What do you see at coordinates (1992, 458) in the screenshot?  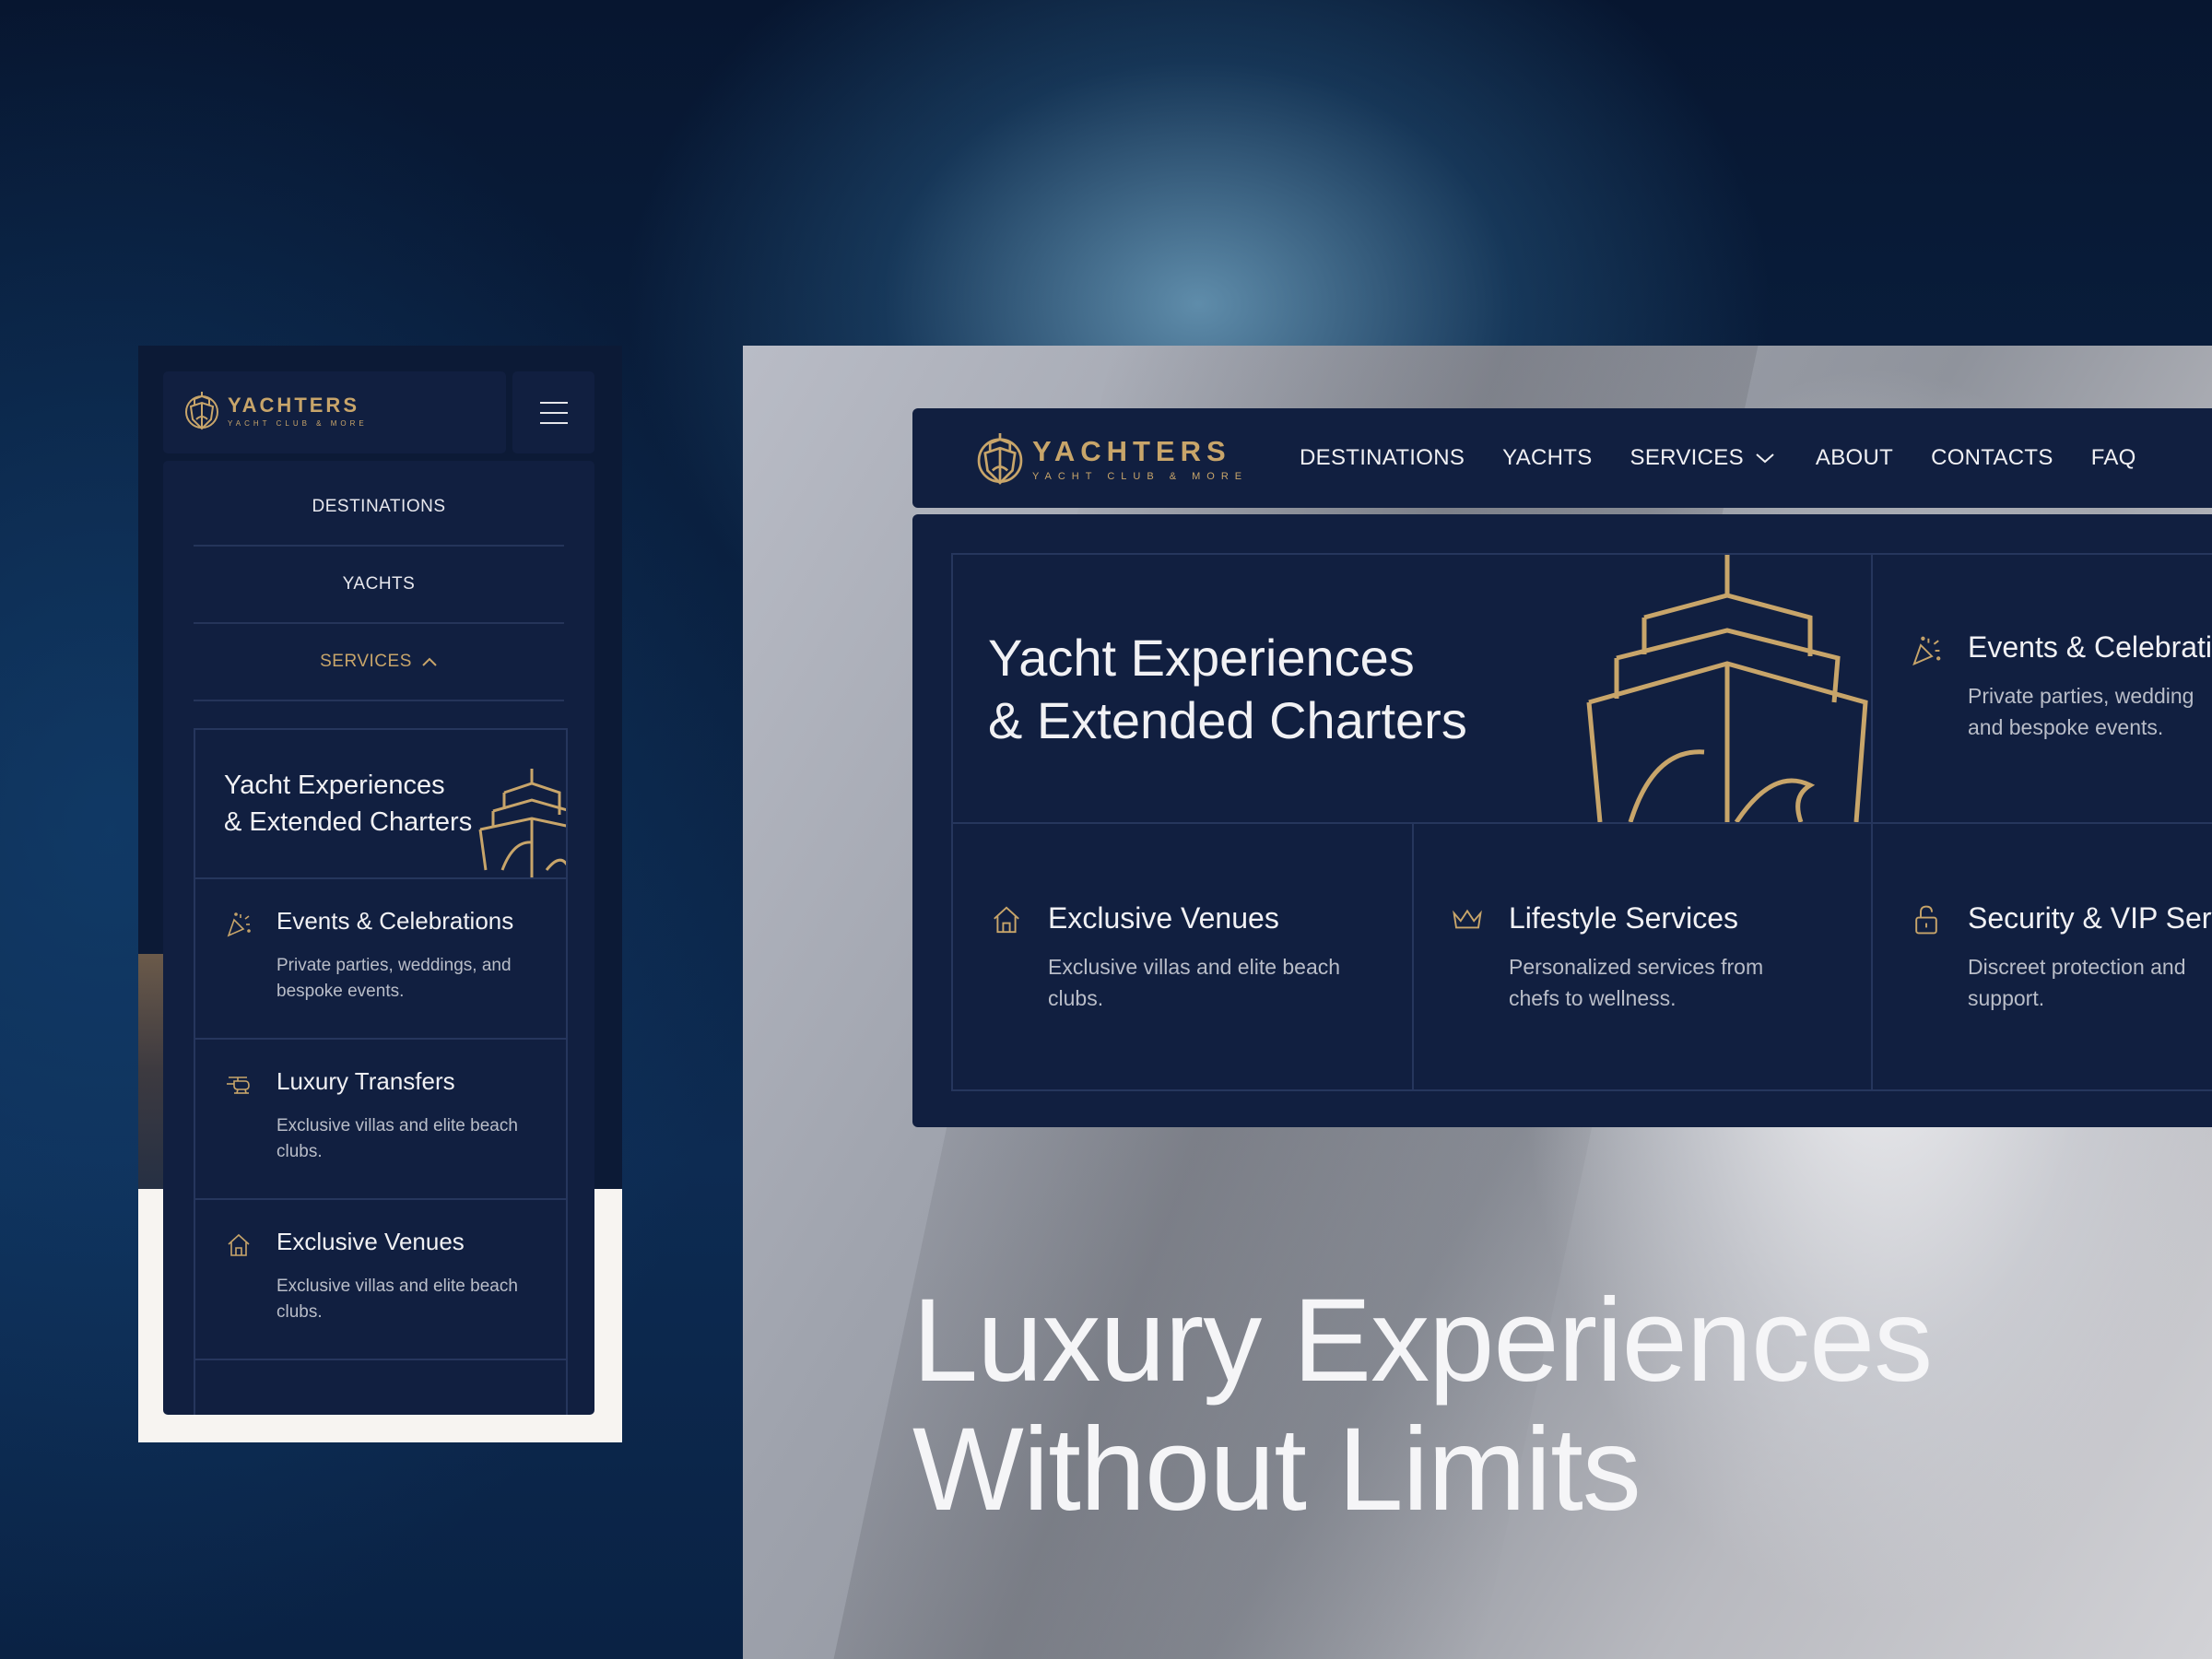 I see `nav-contacts: CONTACTS` at bounding box center [1992, 458].